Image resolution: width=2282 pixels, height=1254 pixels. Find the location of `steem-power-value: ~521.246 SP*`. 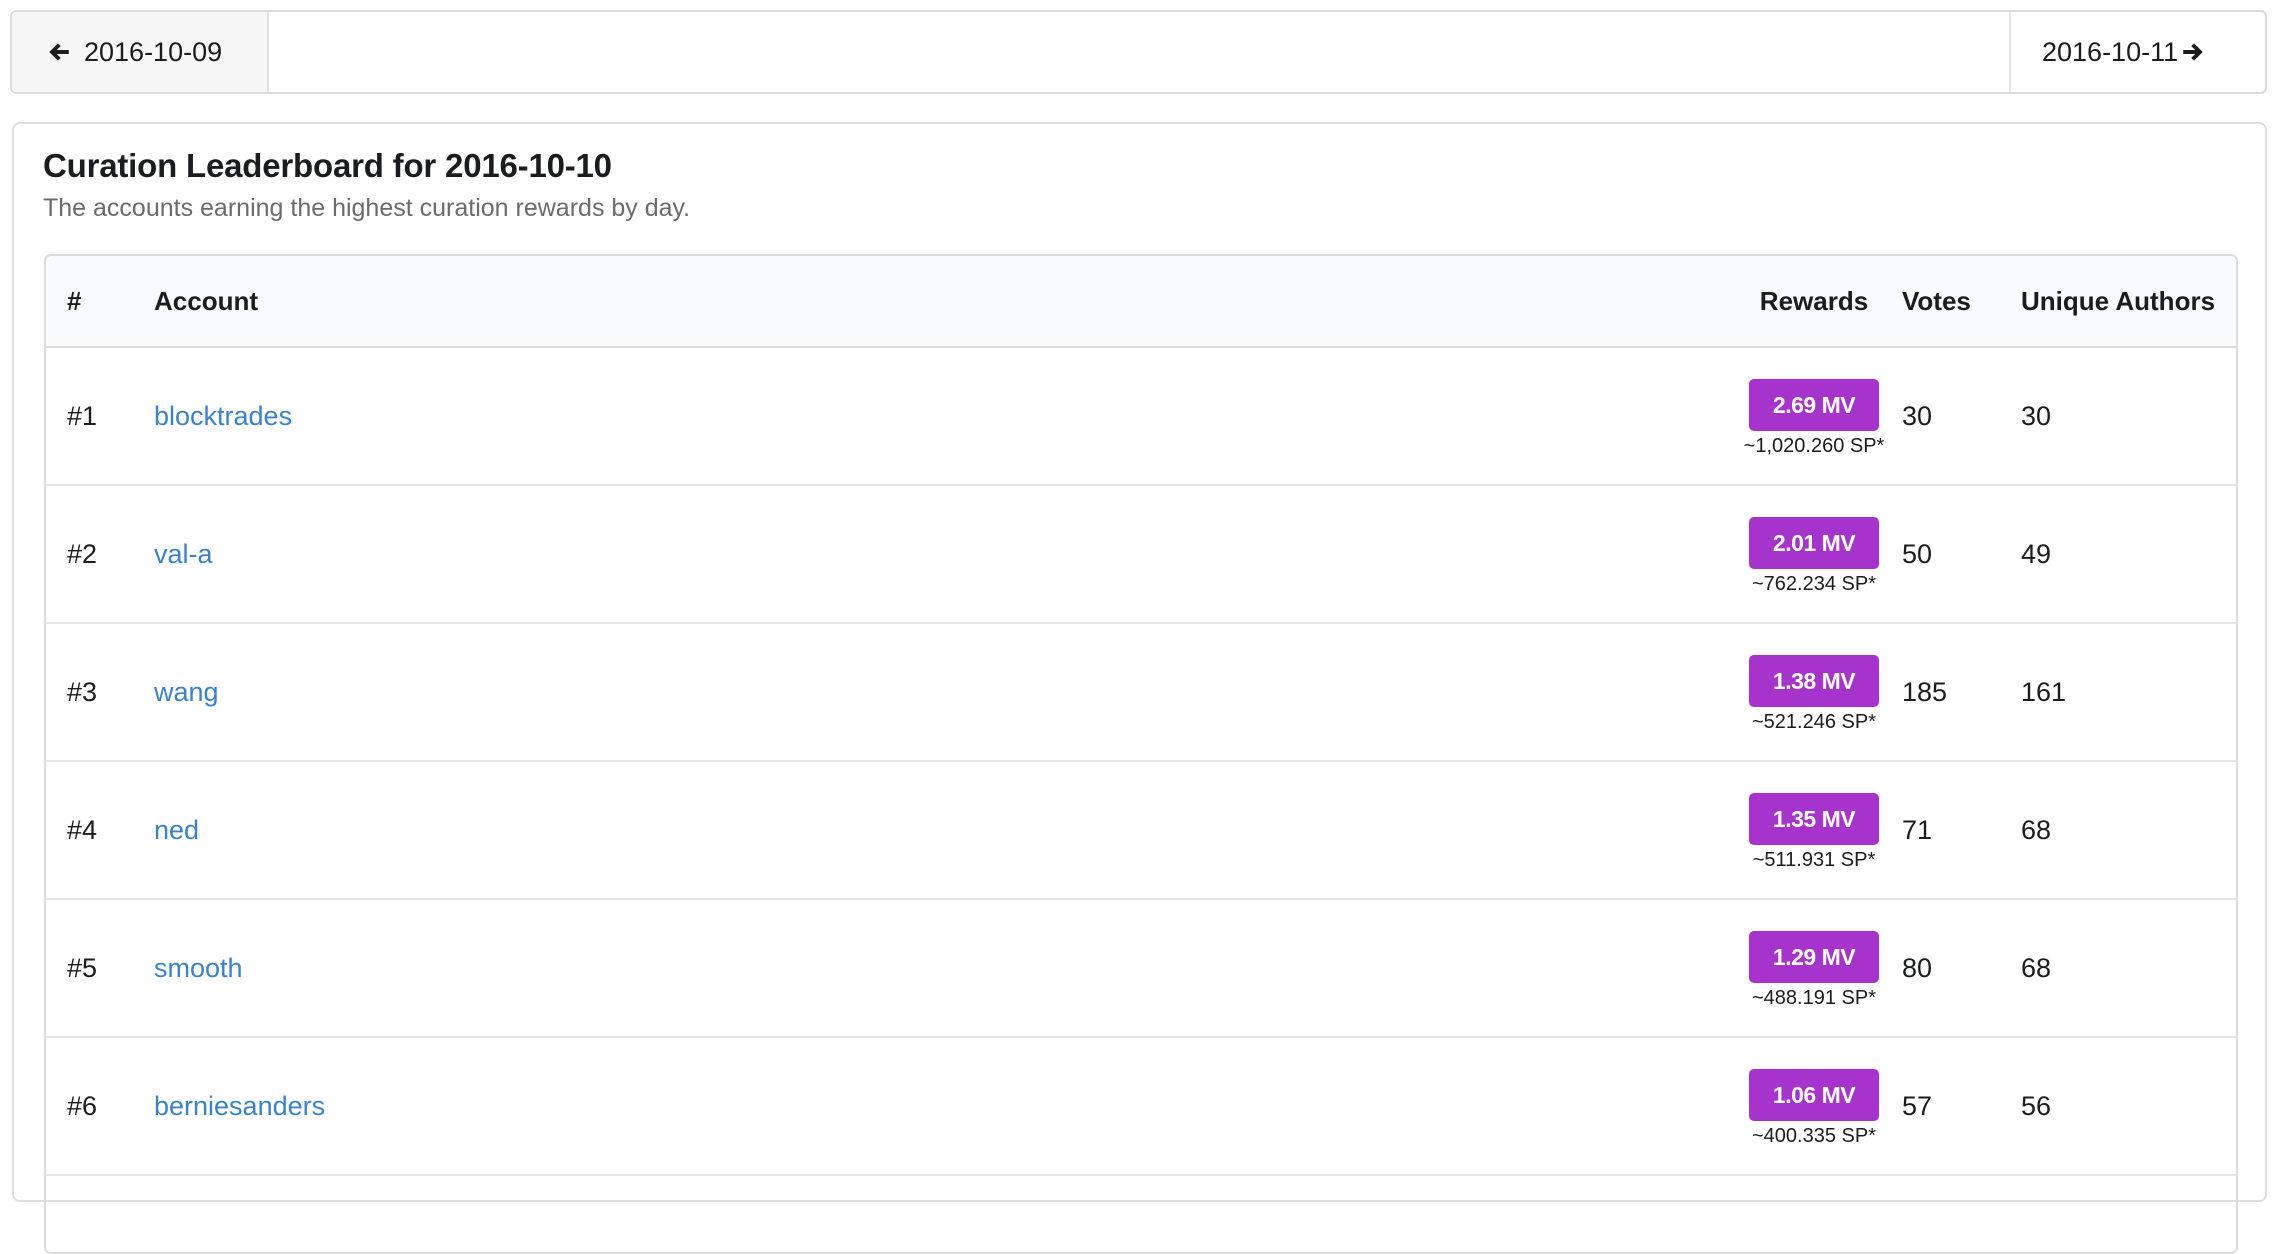

steem-power-value: ~521.246 SP* is located at coordinates (1814, 722).